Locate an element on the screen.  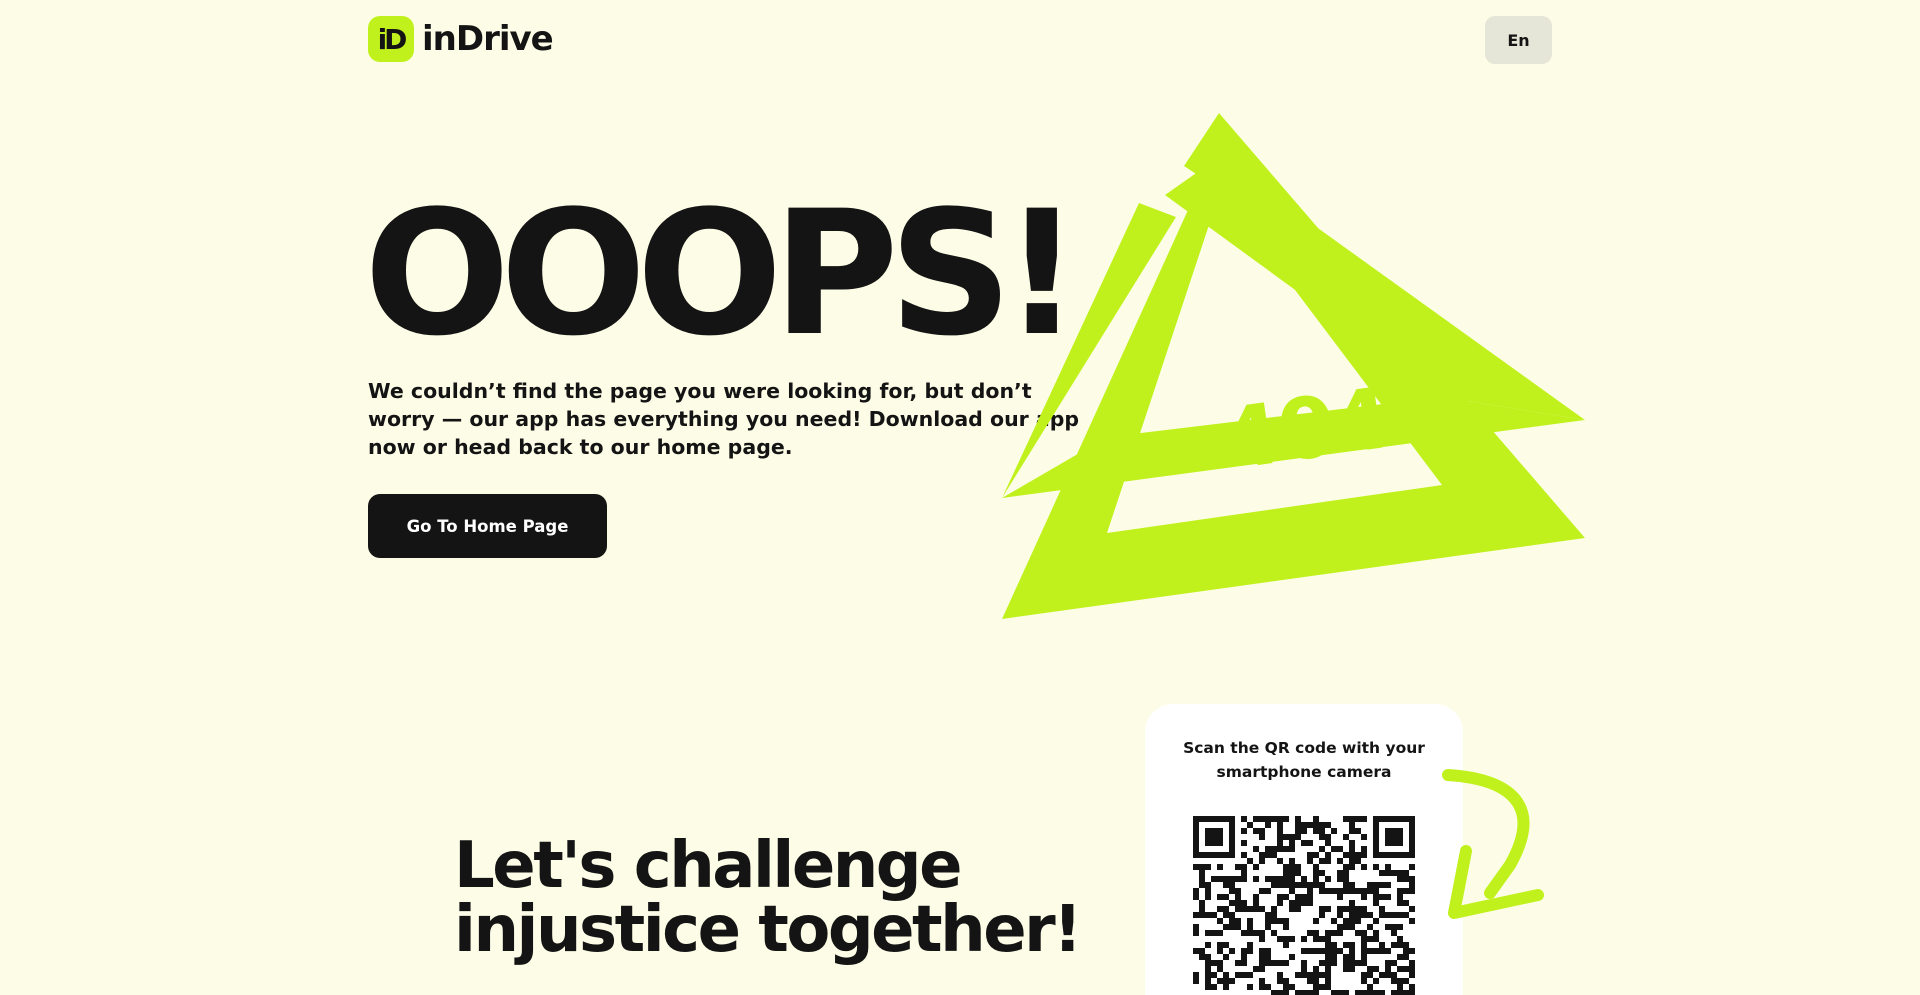
challenge-line-1: Let's challenge is located at coordinates (708, 866).